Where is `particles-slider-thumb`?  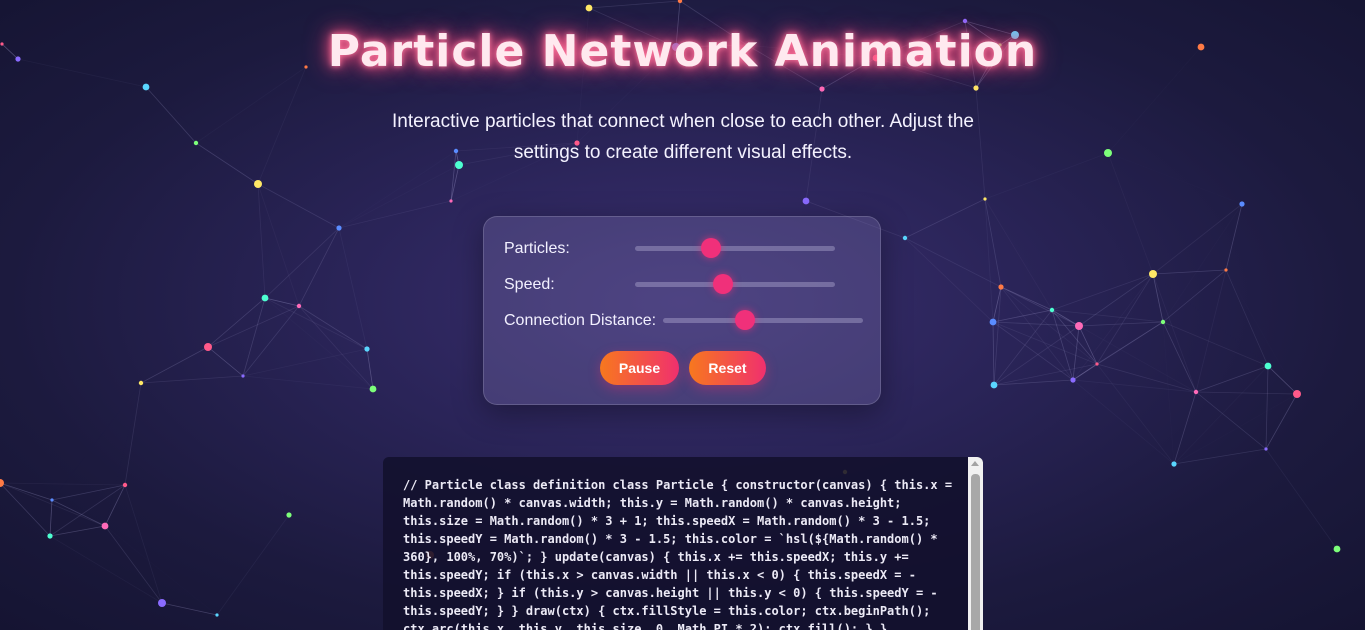 particles-slider-thumb is located at coordinates (711, 248).